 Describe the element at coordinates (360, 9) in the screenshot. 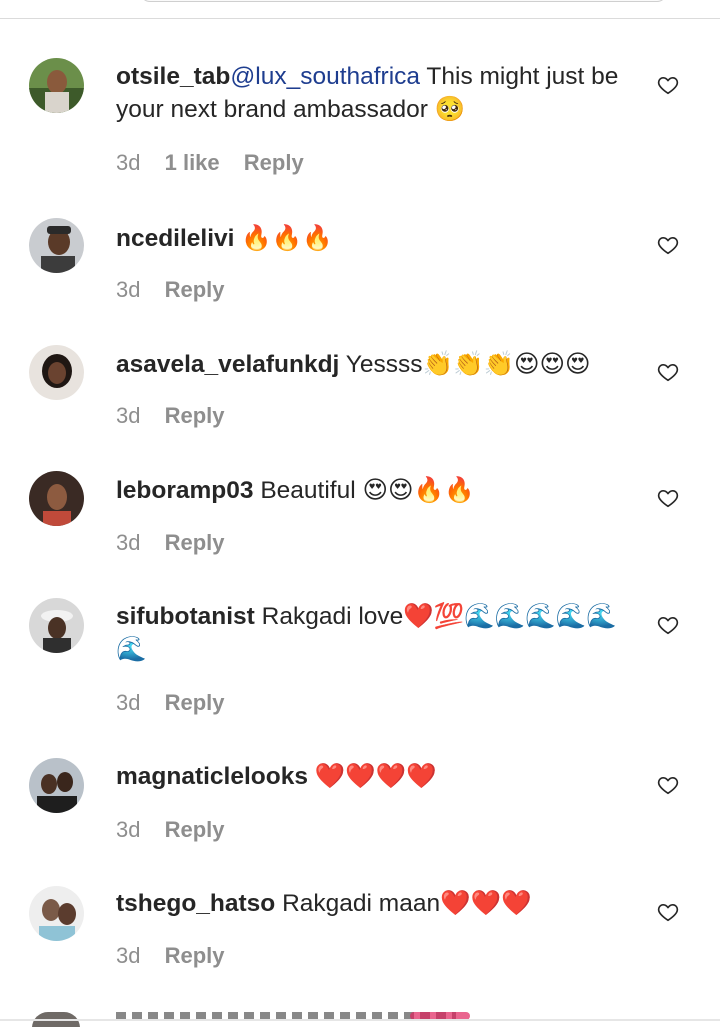

I see `comment-input-bar` at that location.